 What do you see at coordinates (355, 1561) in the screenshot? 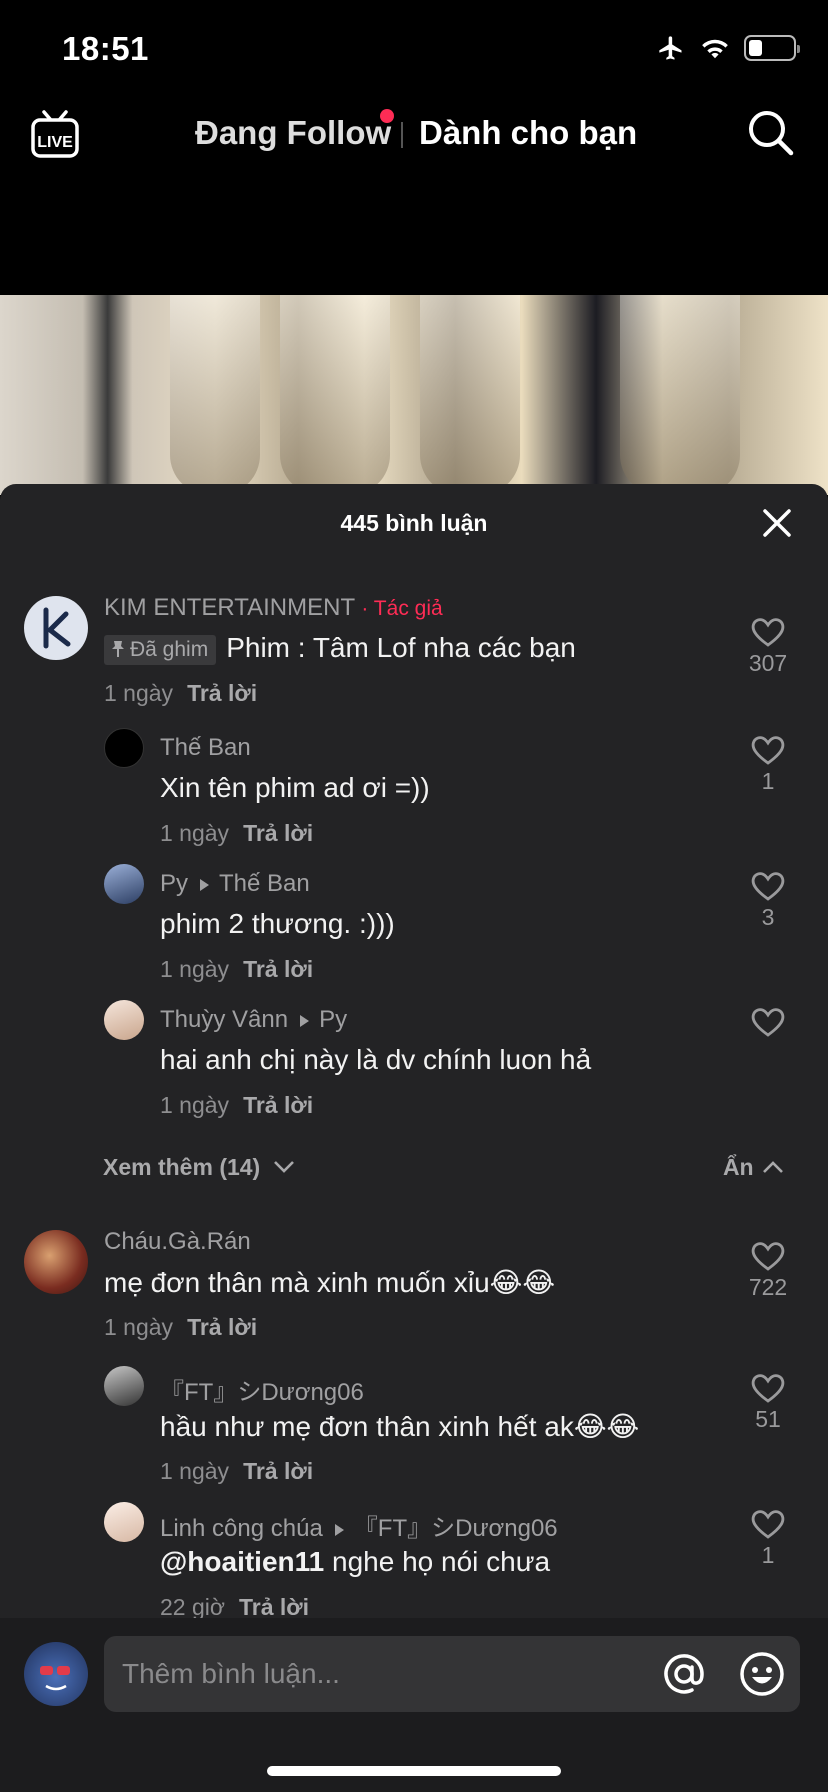
I see `comment-text: @hoaitien11 nghe họ nói chưa` at bounding box center [355, 1561].